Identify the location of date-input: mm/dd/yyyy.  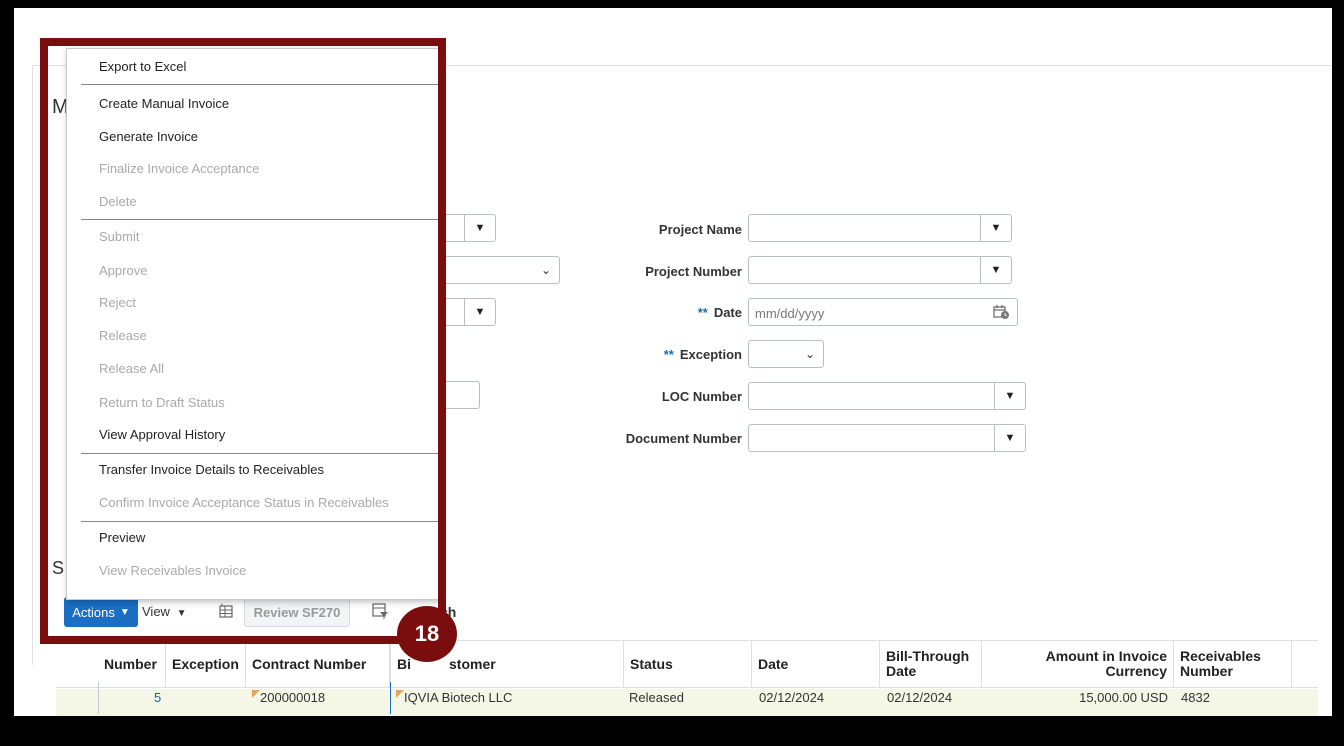
(883, 312).